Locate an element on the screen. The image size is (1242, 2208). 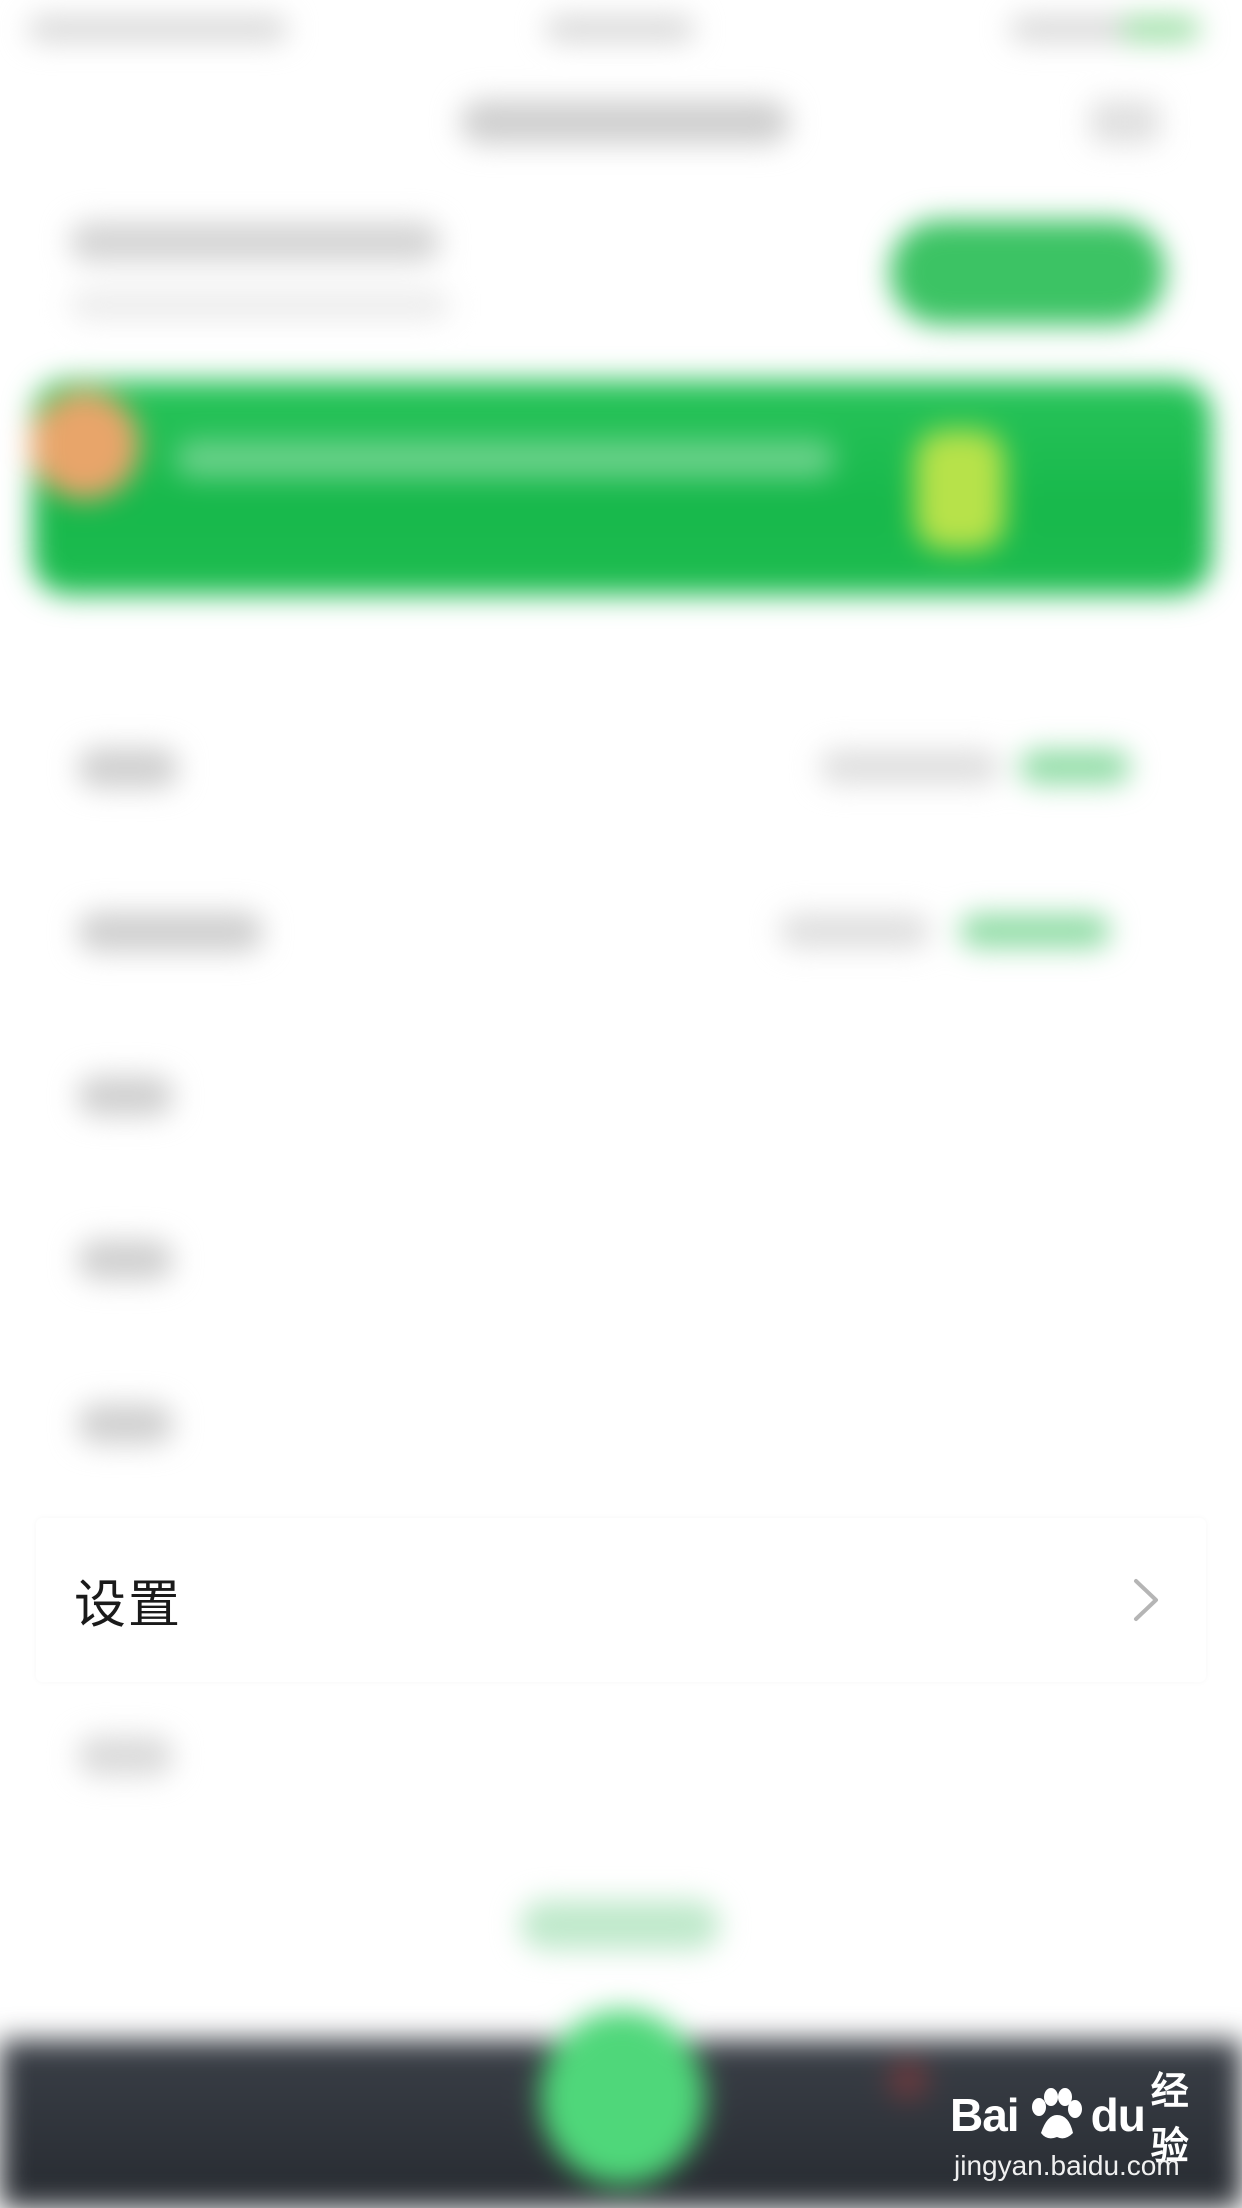
watermark-brand-suffix: du is located at coordinates (1118, 2115).